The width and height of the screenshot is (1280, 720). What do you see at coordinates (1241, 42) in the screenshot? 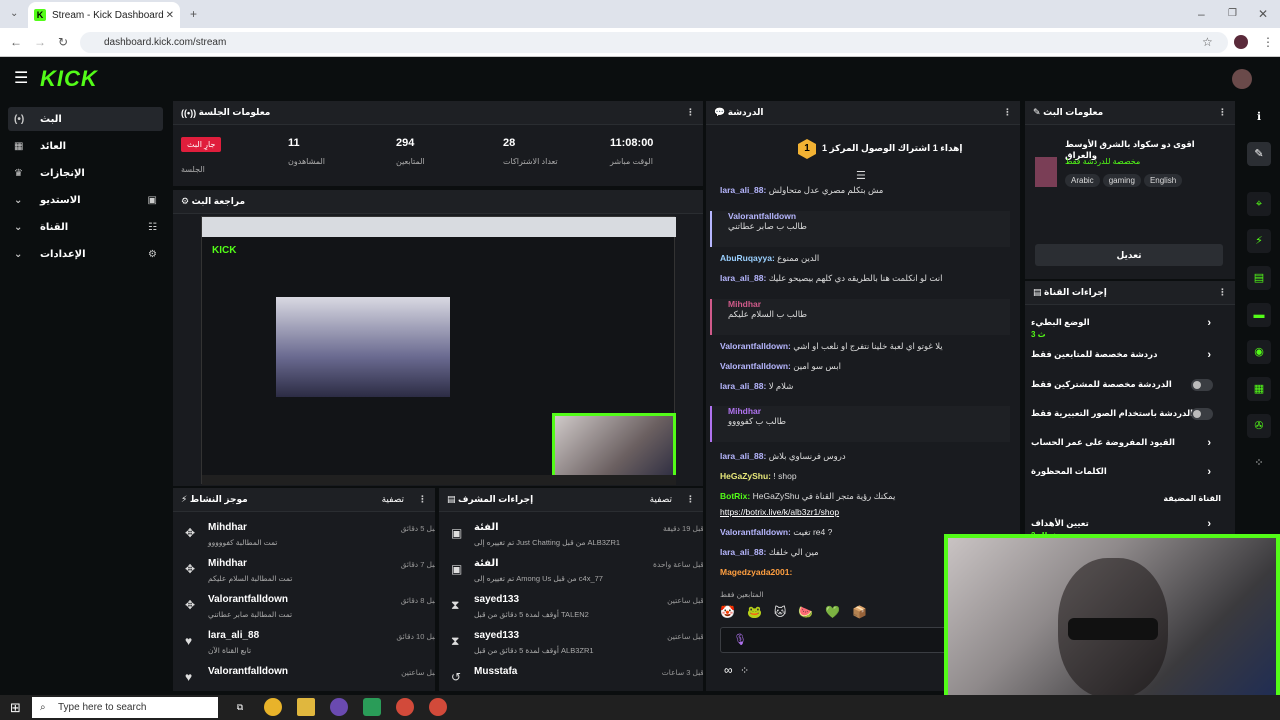
I see `profile-avatar` at bounding box center [1241, 42].